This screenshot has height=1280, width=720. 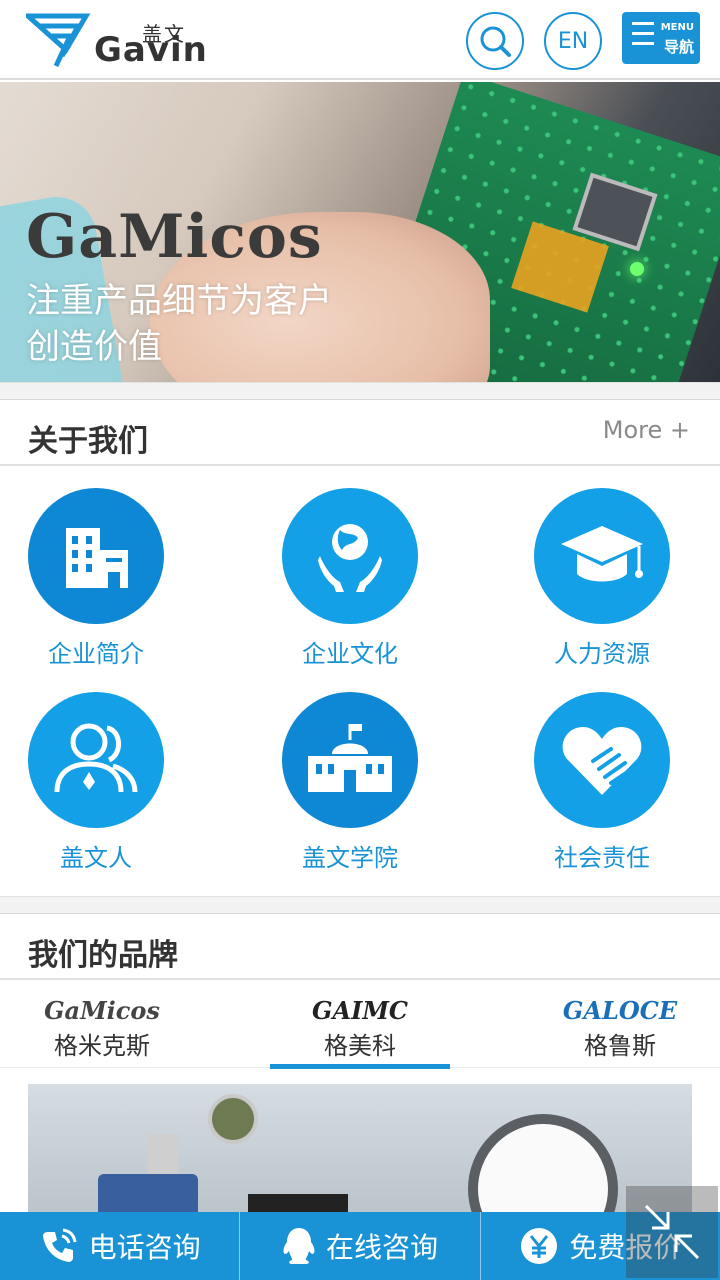 I want to click on brands-section-header: 我们的品牌, so click(x=360, y=947).